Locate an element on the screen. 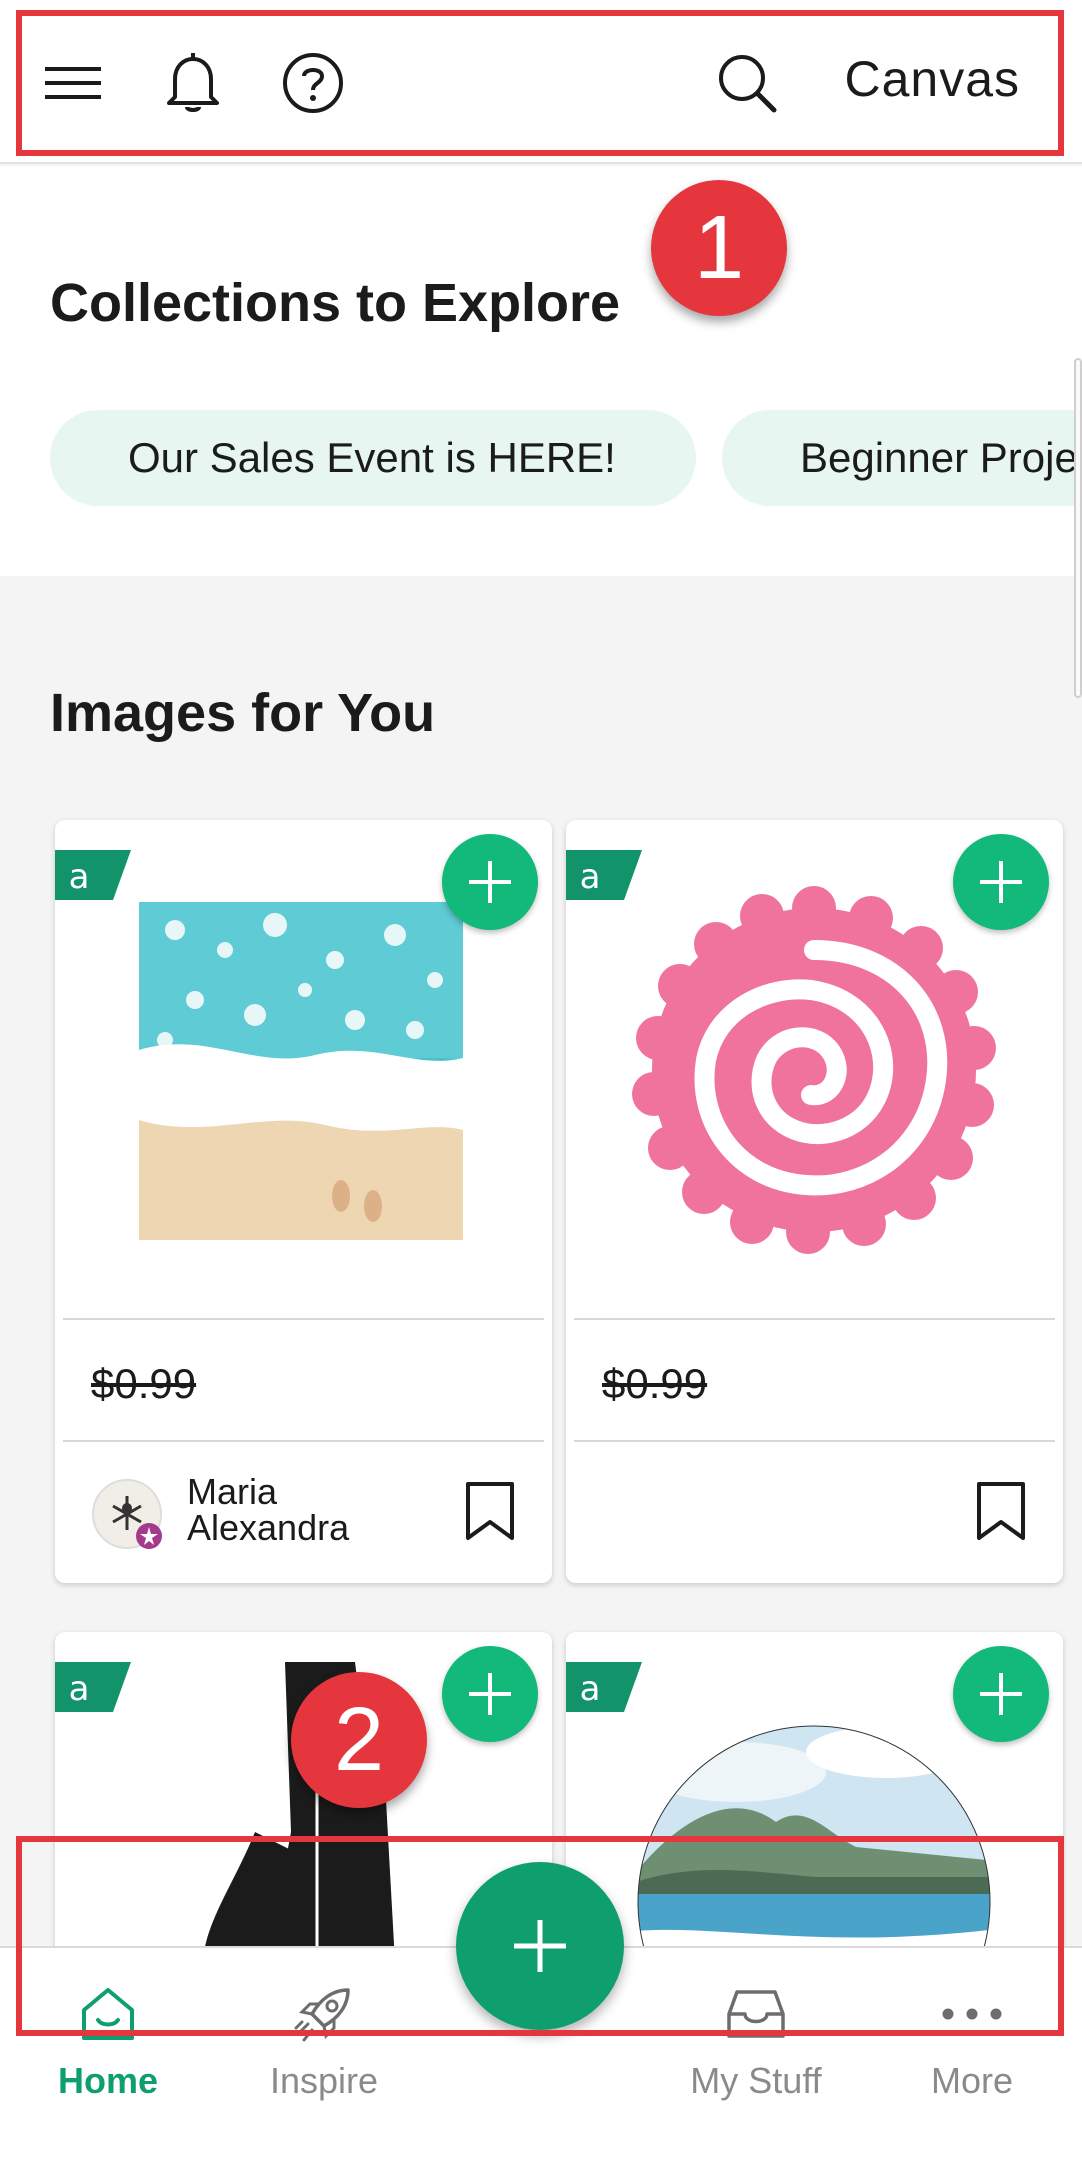 Image resolution: width=1082 pixels, height=2158 pixels. more-dots-icon is located at coordinates (972, 2014).